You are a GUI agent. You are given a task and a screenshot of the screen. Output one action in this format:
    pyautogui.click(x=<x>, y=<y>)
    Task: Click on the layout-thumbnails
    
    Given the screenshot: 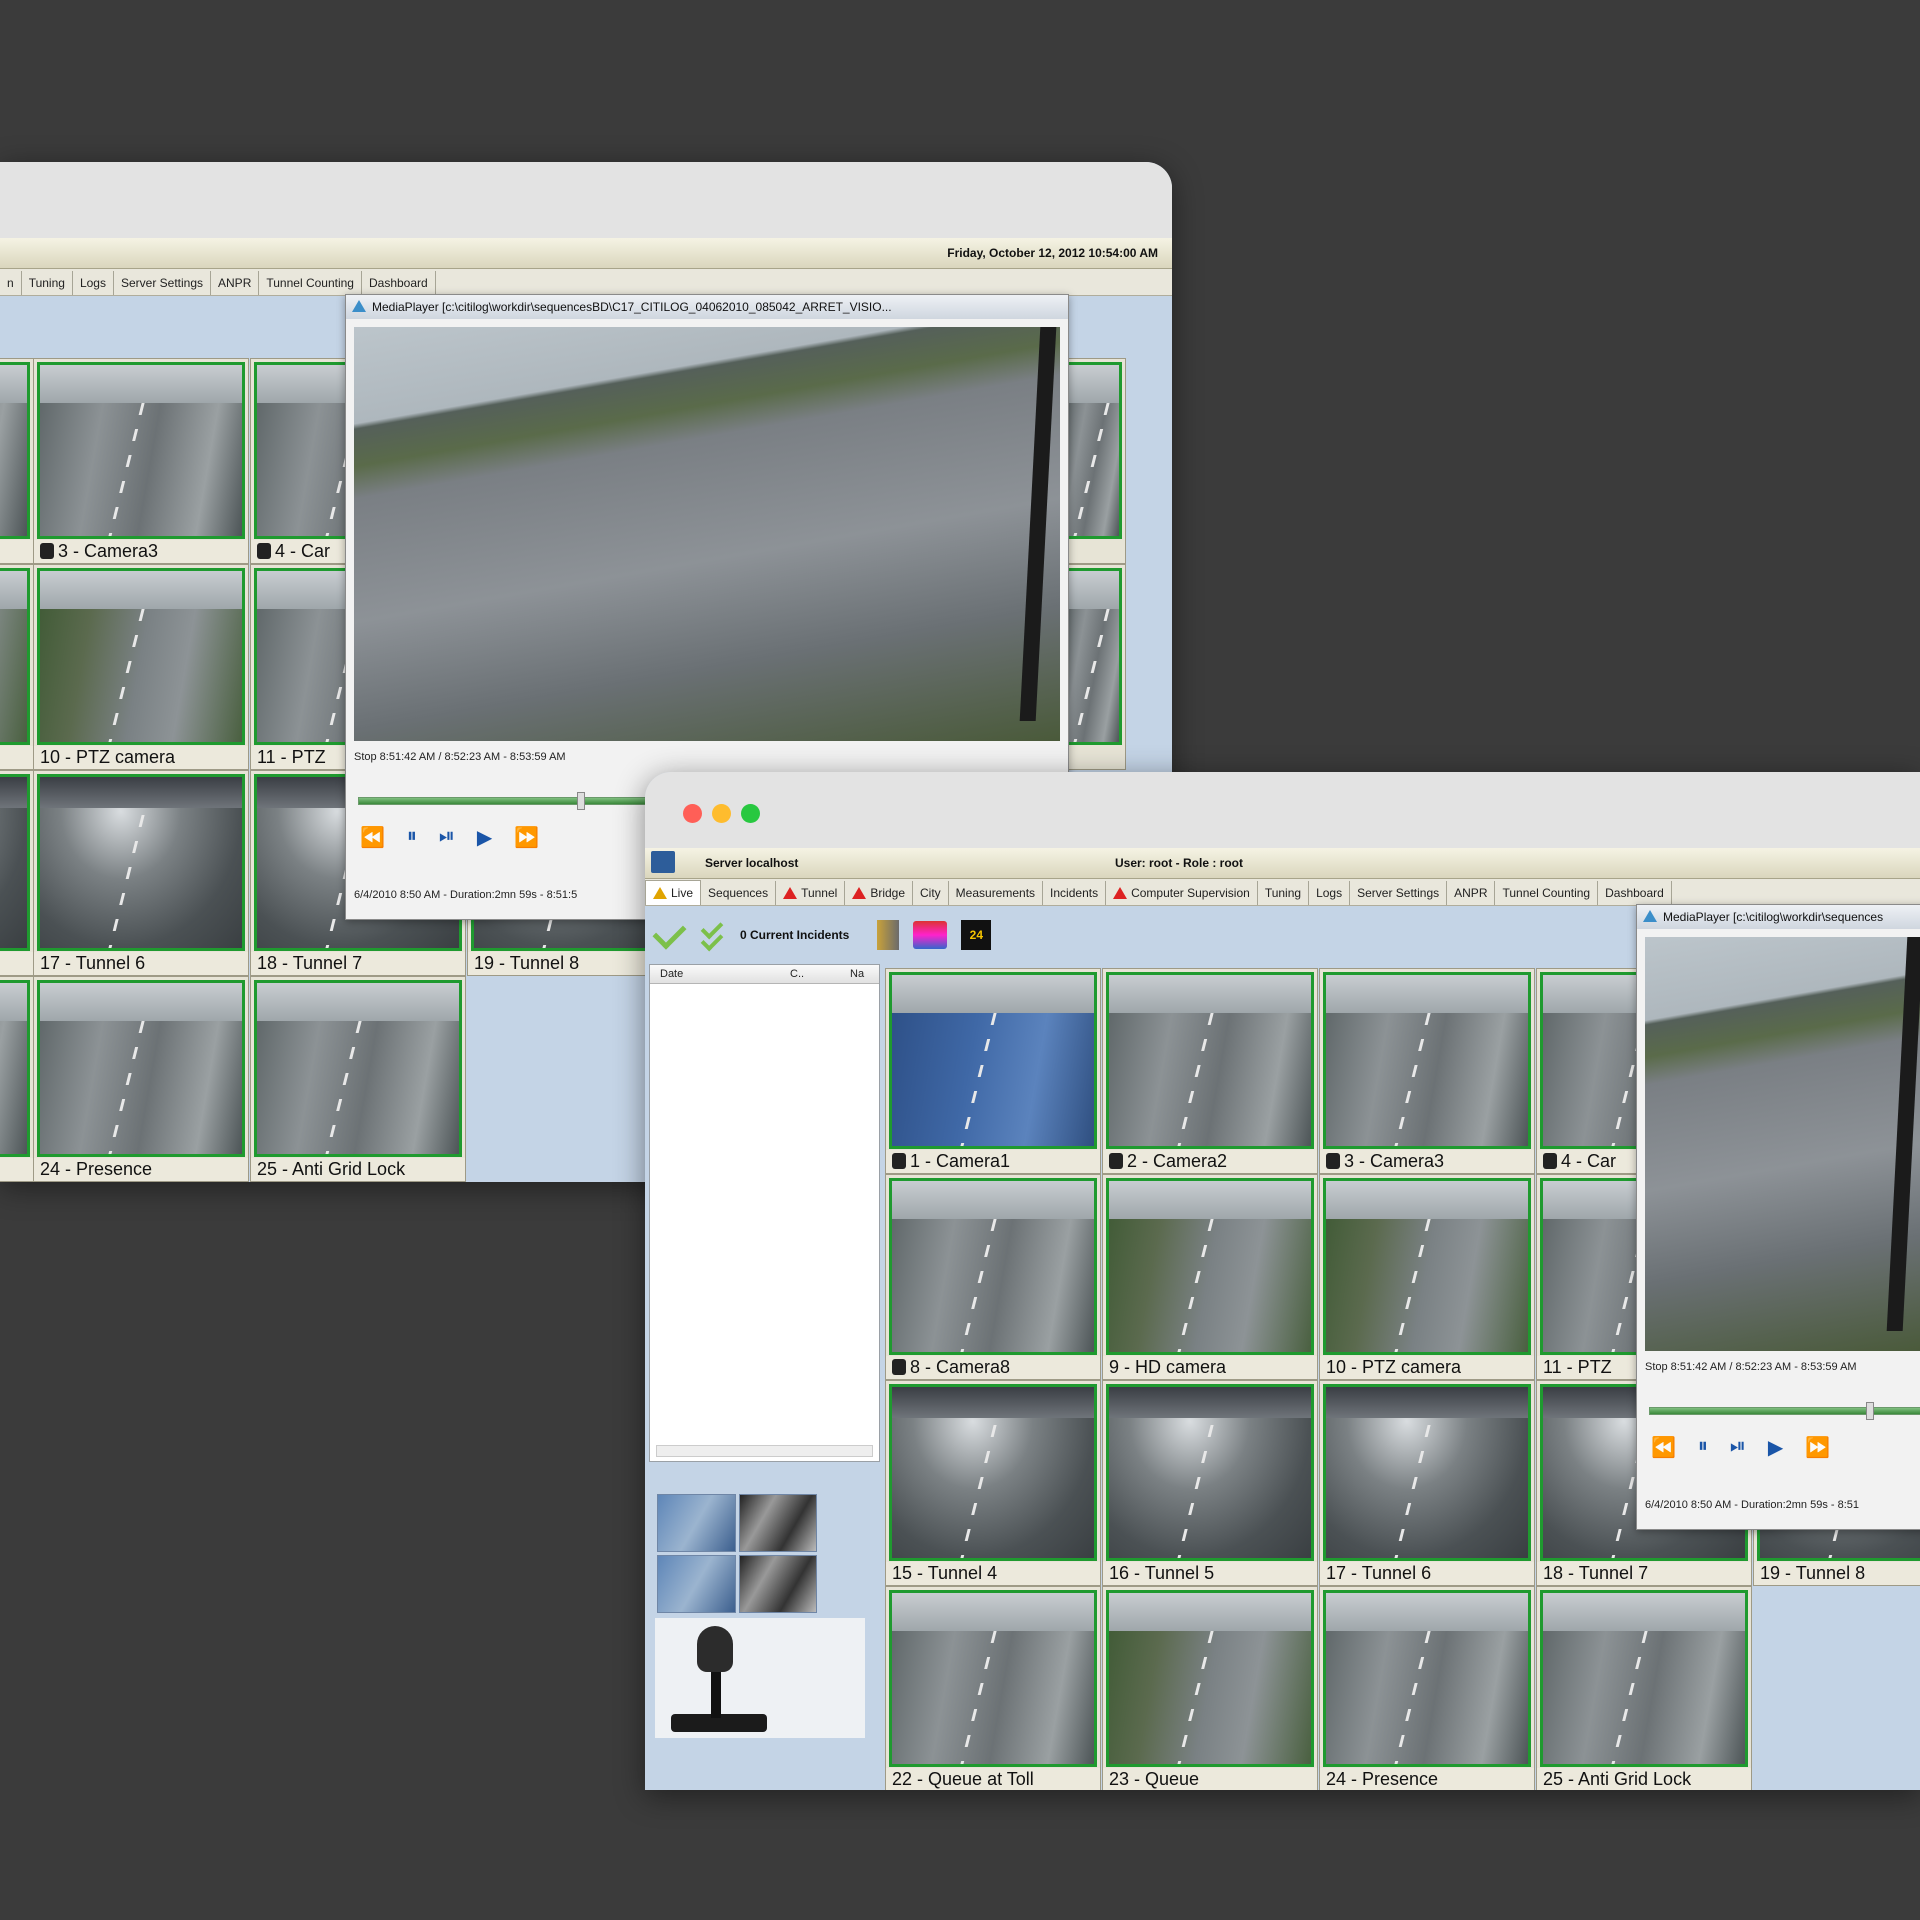 What is the action you would take?
    pyautogui.click(x=737, y=1553)
    